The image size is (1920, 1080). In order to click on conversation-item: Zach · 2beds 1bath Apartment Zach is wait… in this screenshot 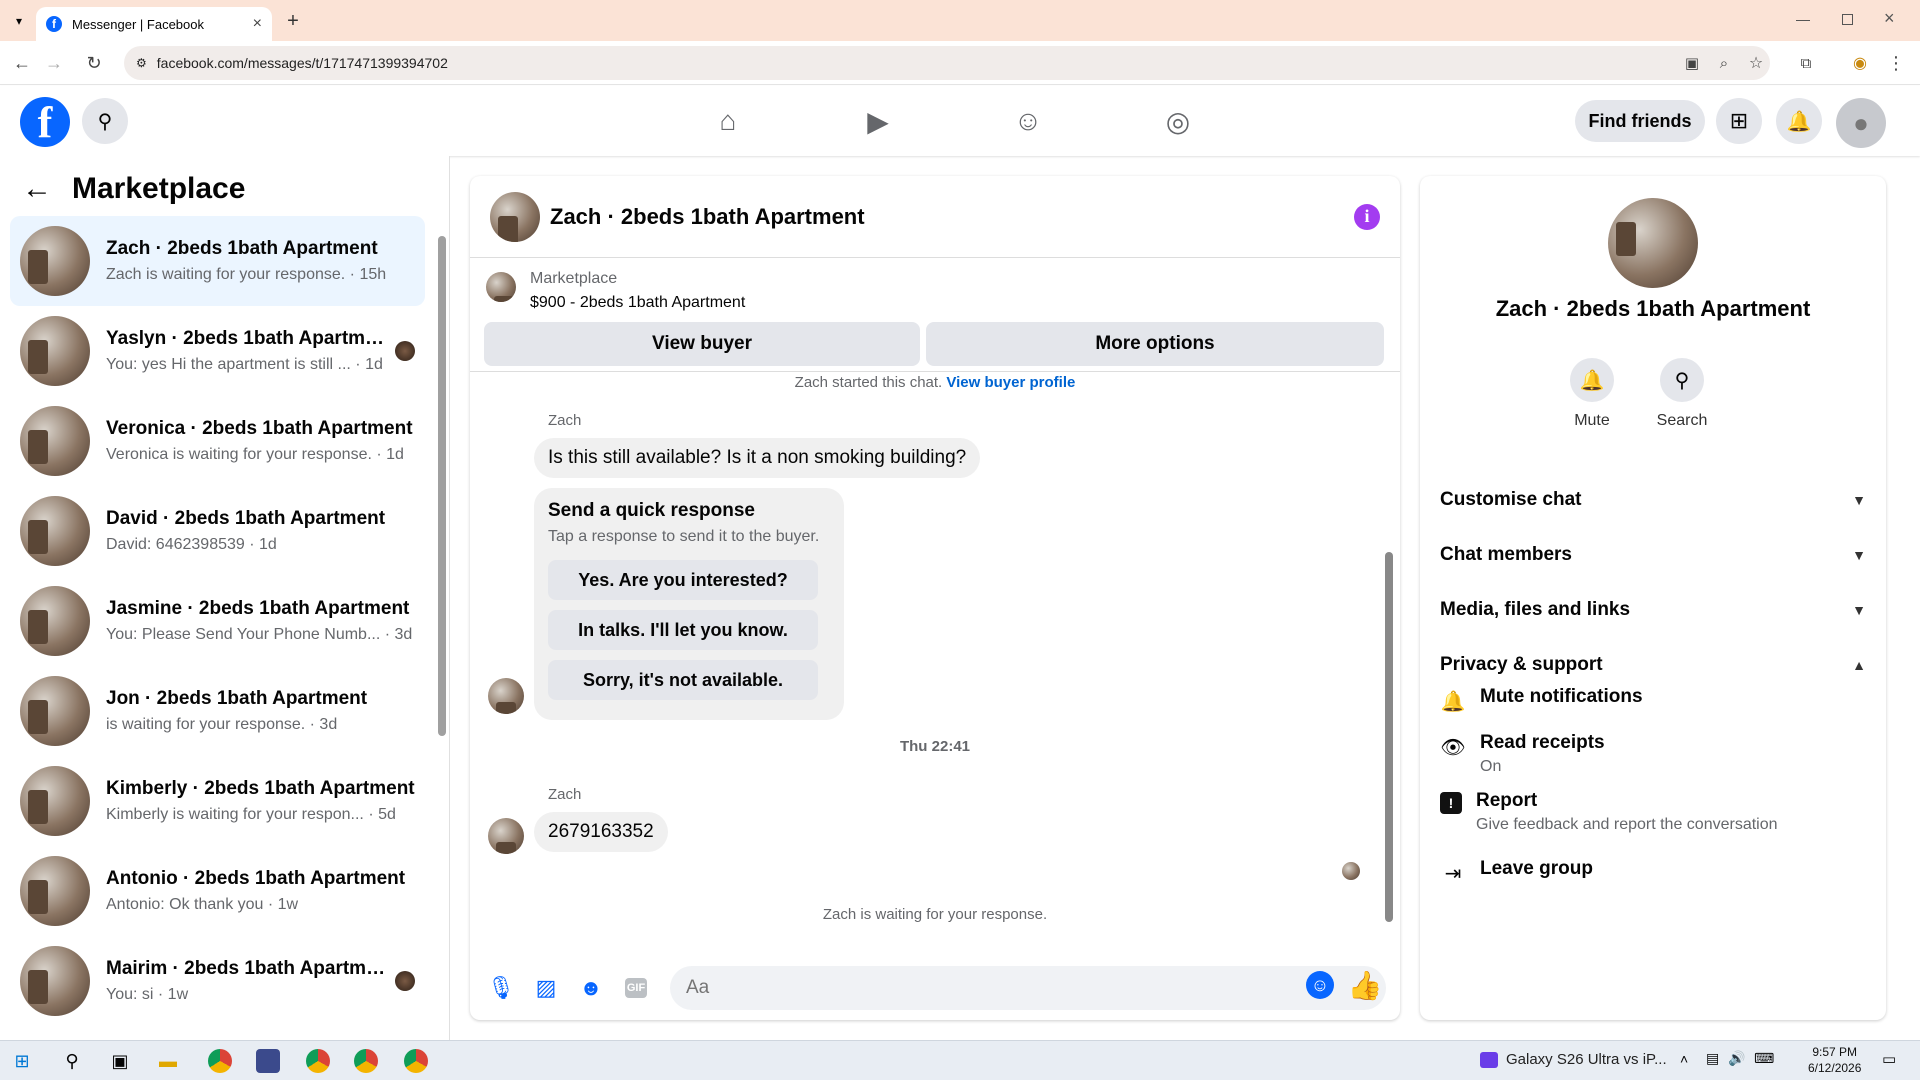, I will do `click(217, 261)`.